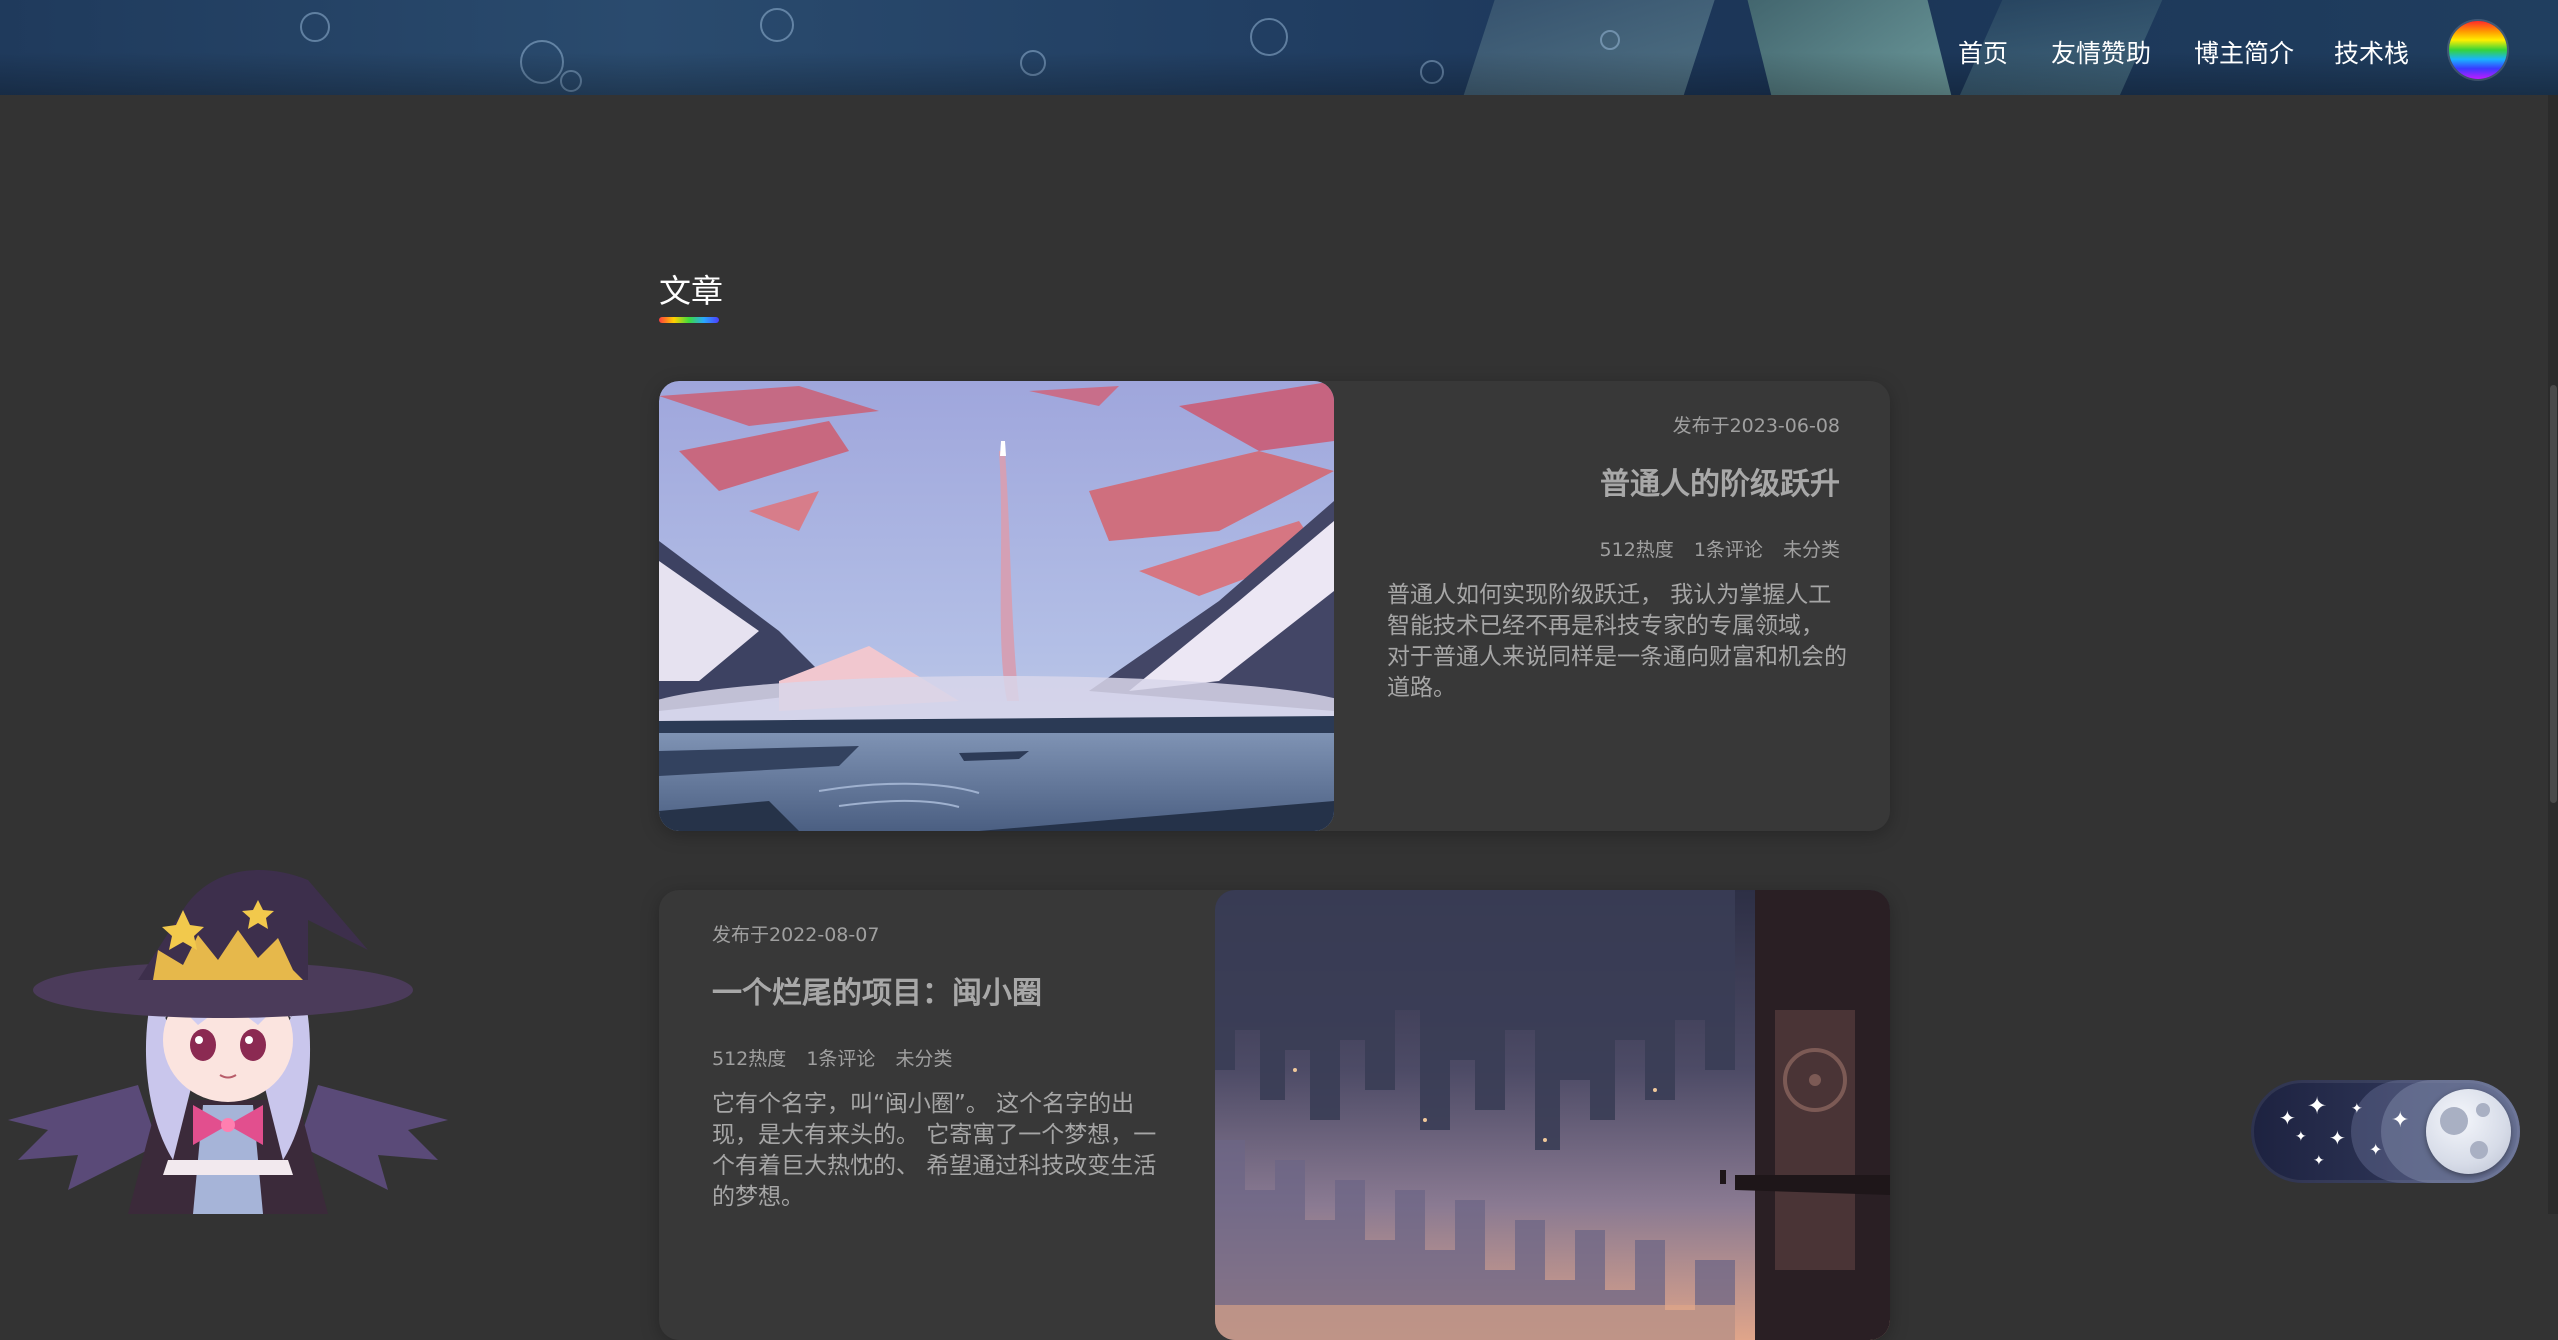 The width and height of the screenshot is (2558, 1340). I want to click on moon-icon, so click(2468, 1131).